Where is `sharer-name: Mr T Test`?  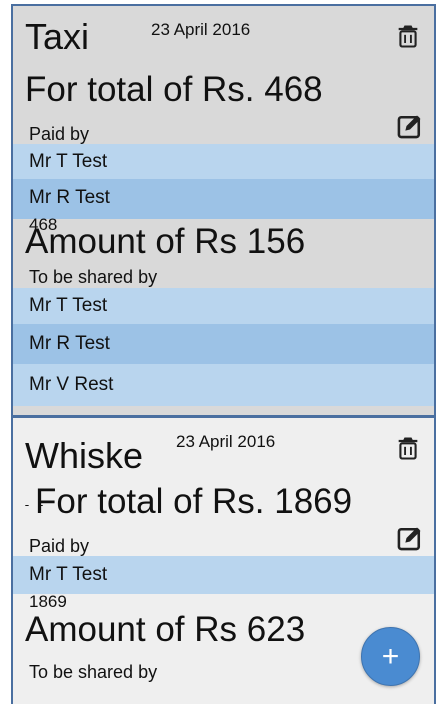 sharer-name: Mr T Test is located at coordinates (68, 305).